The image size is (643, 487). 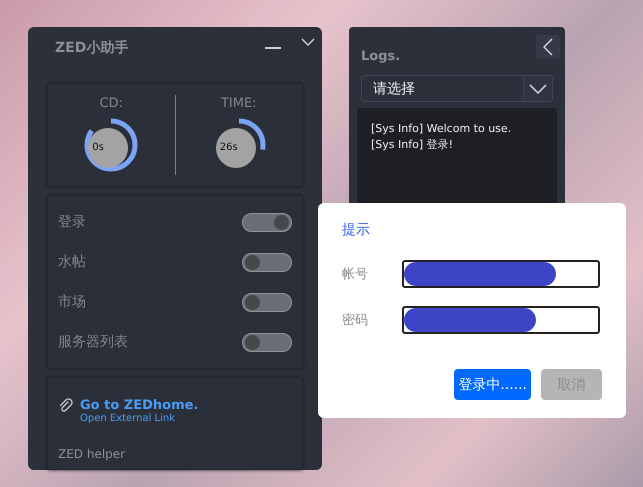 I want to click on external-link: Open External Link, so click(x=139, y=418).